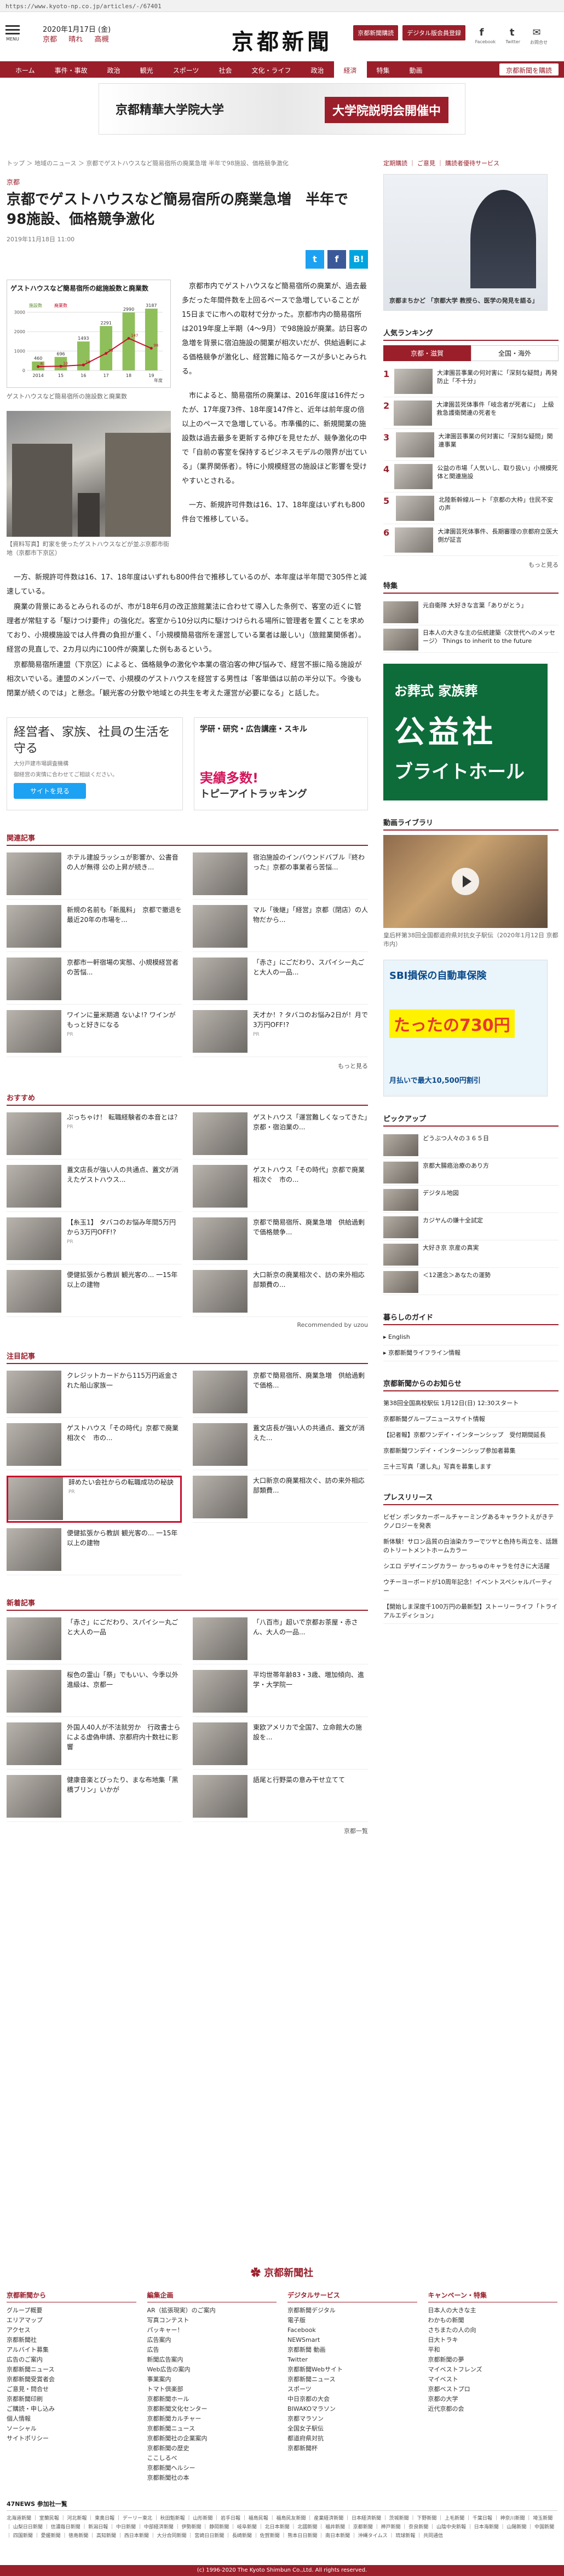 Image resolution: width=564 pixels, height=2576 pixels. I want to click on new-card: 語尾と行野菜の意み干せ立てて, so click(280, 1799).